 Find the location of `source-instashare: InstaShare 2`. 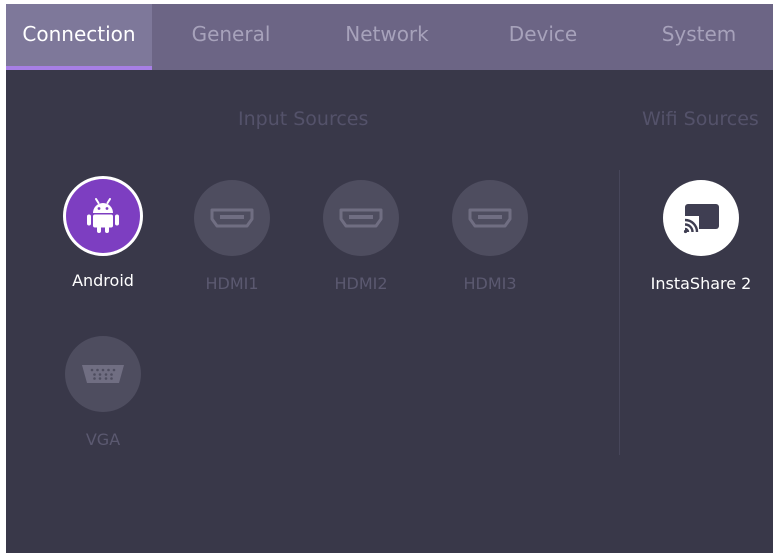

source-instashare: InstaShare 2 is located at coordinates (701, 236).